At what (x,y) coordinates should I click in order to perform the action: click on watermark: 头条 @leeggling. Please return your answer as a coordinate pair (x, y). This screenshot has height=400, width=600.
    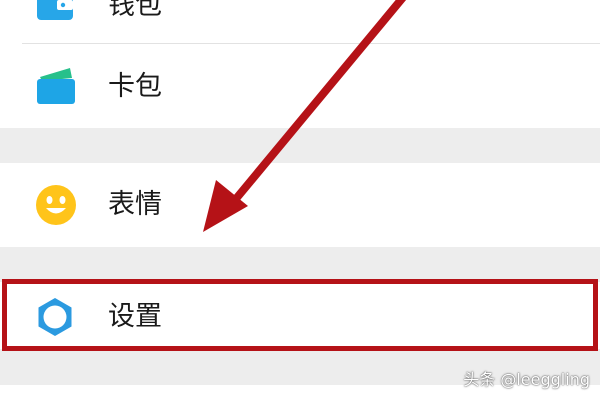
    Looking at the image, I should click on (526, 379).